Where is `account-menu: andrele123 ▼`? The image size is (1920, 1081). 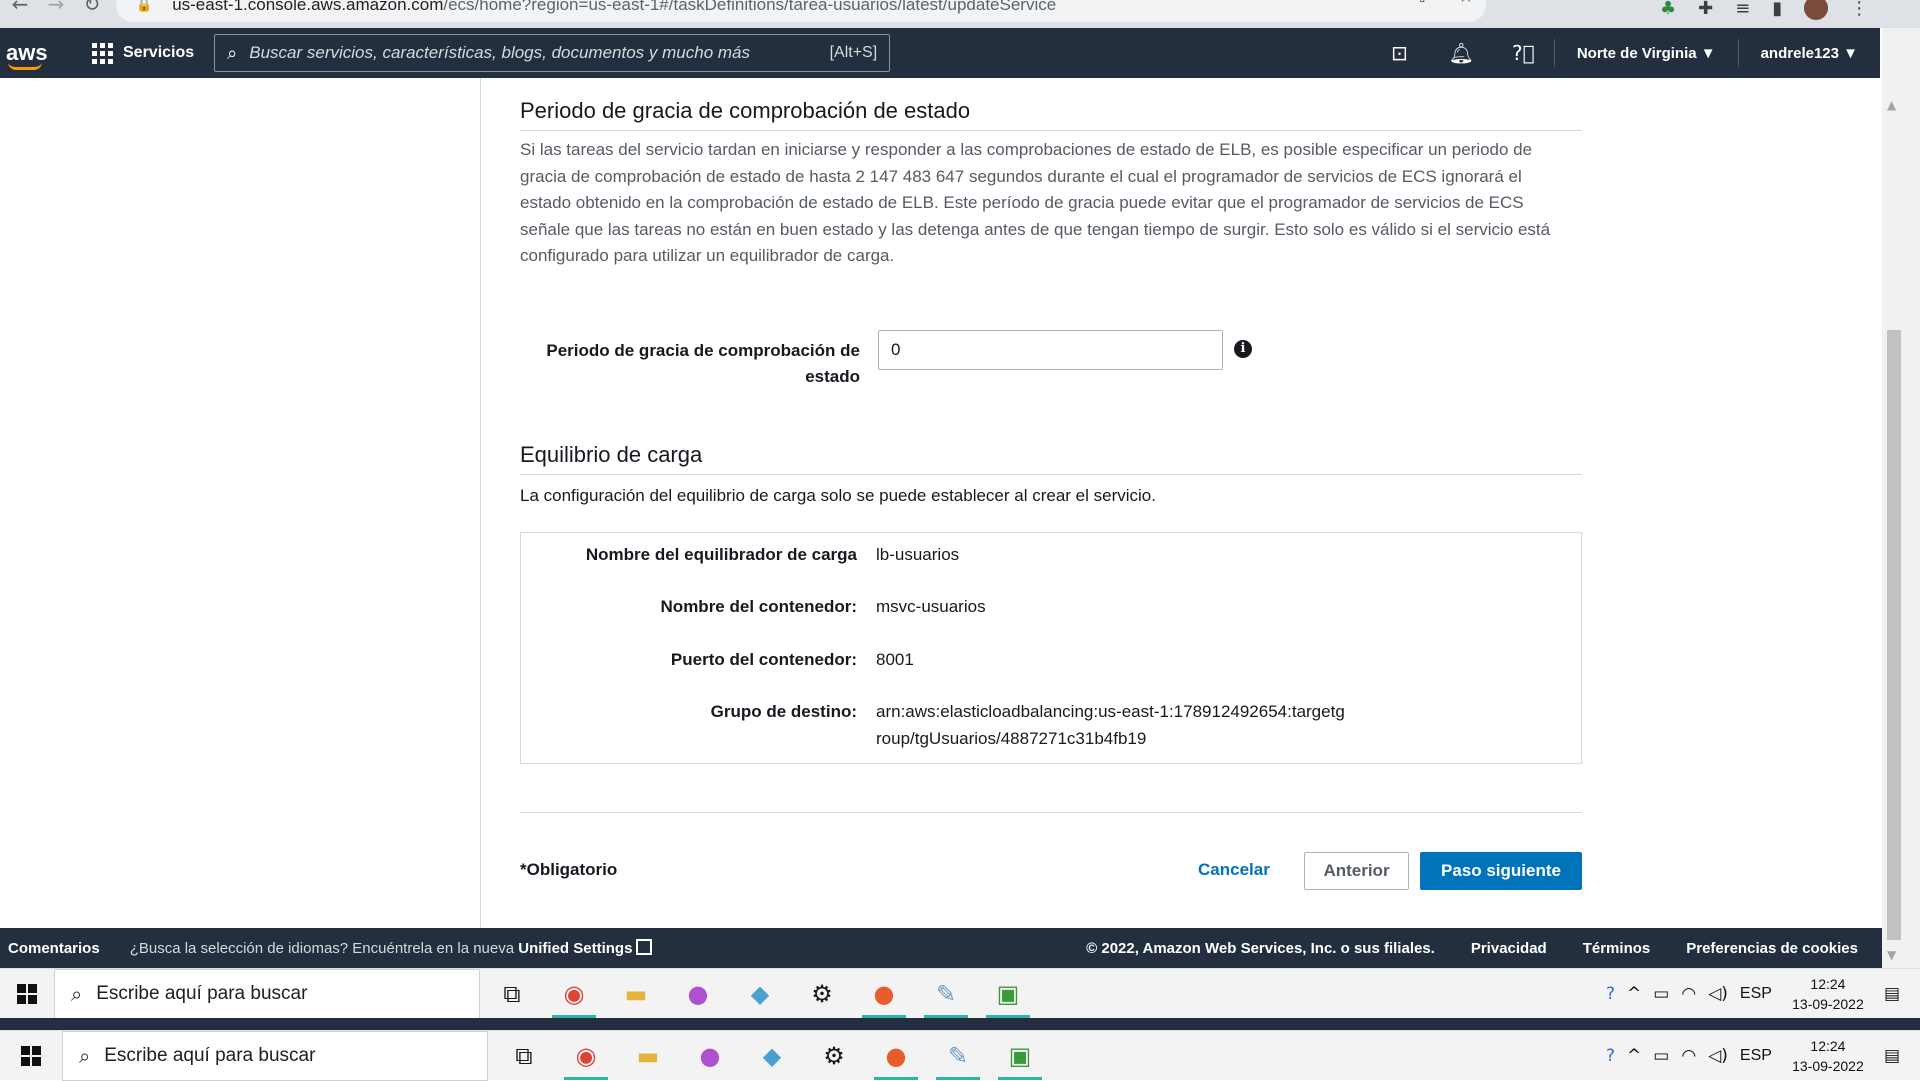
account-menu: andrele123 ▼ is located at coordinates (1809, 53).